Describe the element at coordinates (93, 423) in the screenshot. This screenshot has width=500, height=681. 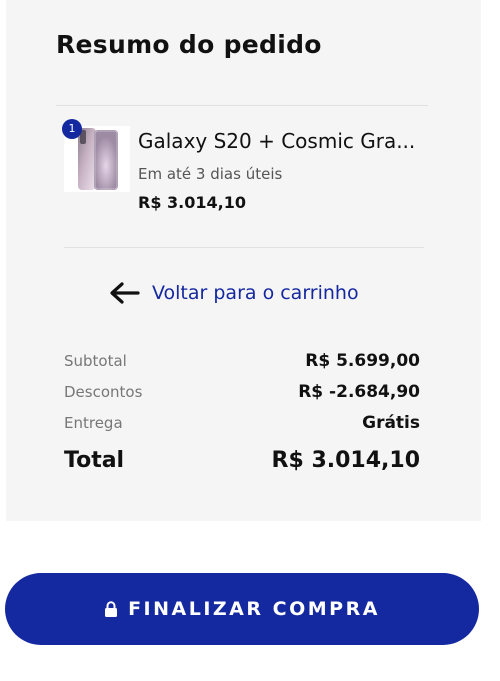
I see `shipping-label: Entrega` at that location.